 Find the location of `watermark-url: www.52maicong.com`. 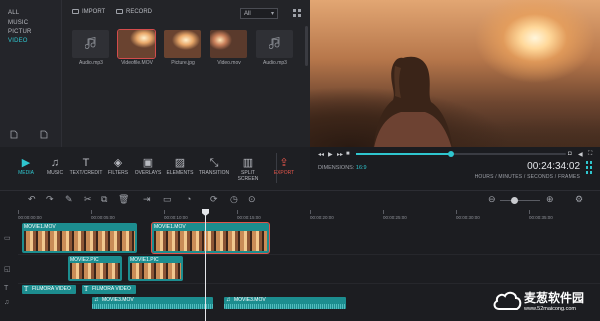

watermark-url: www.52maicong.com is located at coordinates (550, 309).